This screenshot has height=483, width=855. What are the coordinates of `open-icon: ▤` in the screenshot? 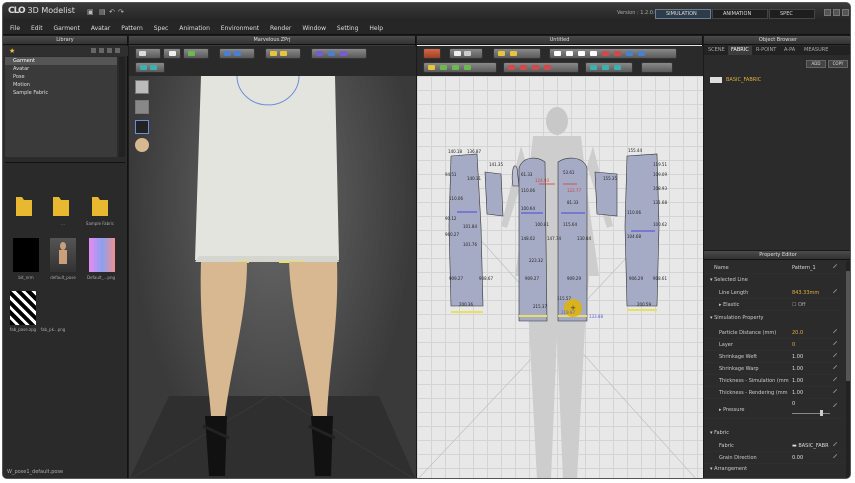 It's located at (102, 12).